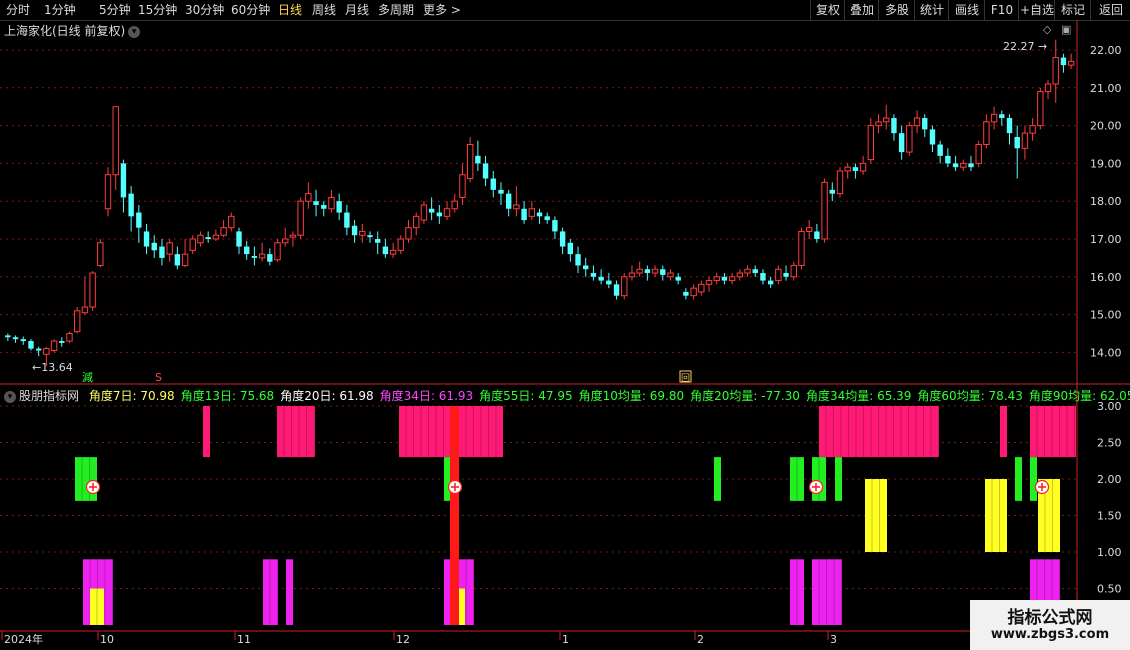  Describe the element at coordinates (833, 639) in the screenshot. I see `date-tick-label: 3` at that location.